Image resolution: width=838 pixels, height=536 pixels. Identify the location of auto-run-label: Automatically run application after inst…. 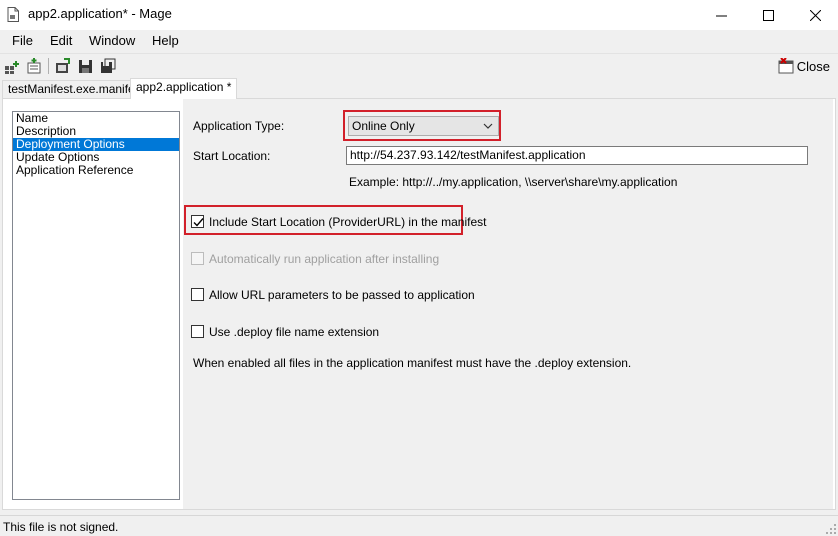
(324, 259).